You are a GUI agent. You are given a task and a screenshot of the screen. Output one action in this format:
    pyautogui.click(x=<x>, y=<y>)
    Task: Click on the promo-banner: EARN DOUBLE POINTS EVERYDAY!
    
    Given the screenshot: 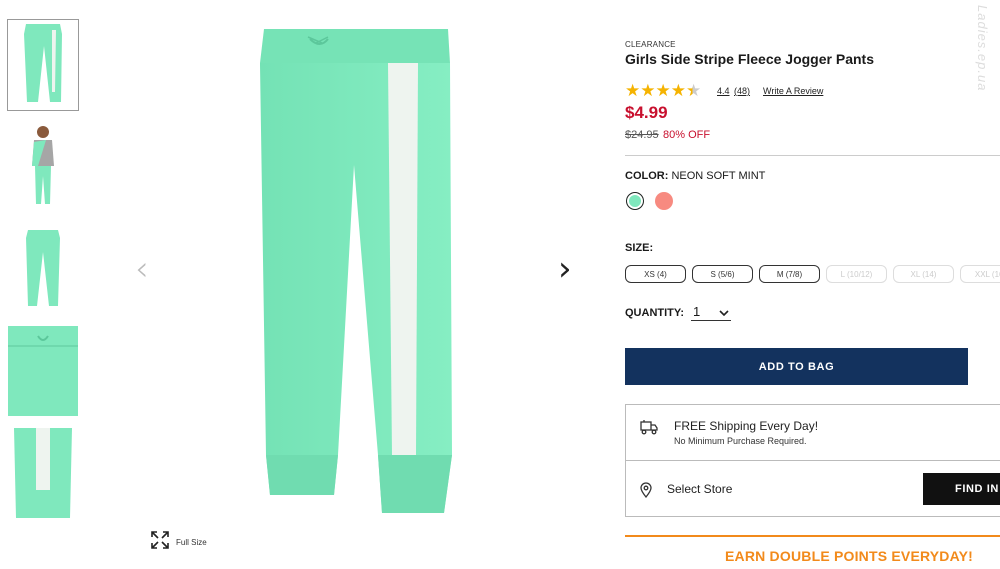 What is the action you would take?
    pyautogui.click(x=849, y=556)
    